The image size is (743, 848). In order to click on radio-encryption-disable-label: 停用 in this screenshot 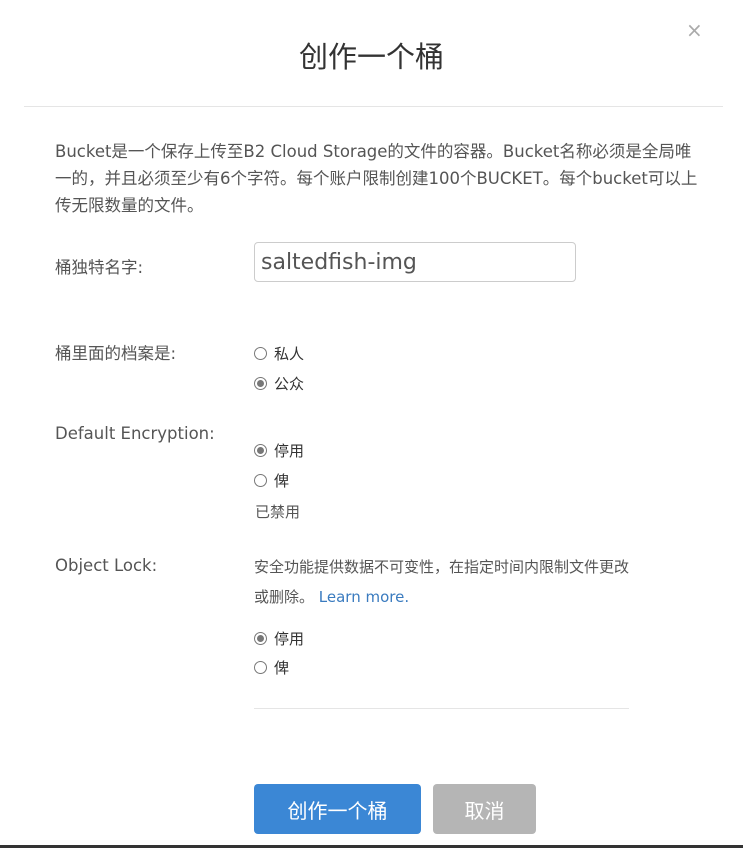, I will do `click(289, 451)`.